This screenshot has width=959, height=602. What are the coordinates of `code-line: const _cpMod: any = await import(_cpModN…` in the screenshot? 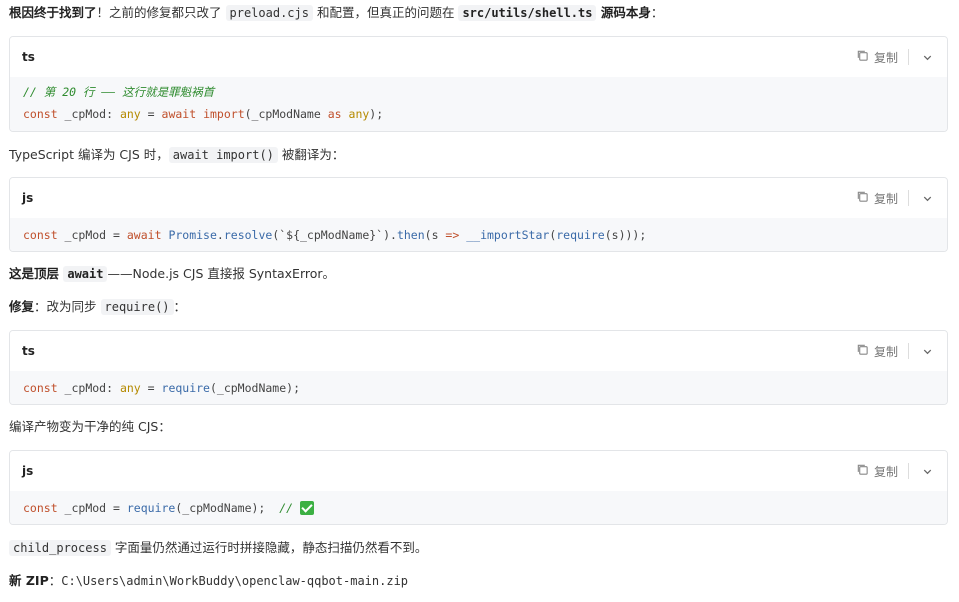 It's located at (203, 114).